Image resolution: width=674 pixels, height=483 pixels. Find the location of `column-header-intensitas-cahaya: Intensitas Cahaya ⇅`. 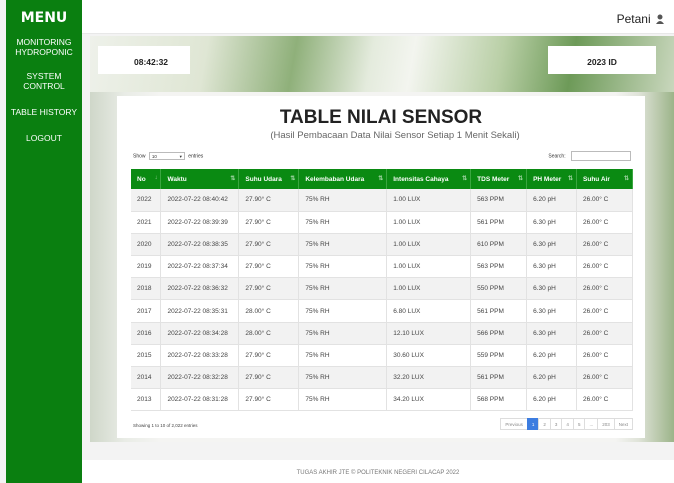

column-header-intensitas-cahaya: Intensitas Cahaya ⇅ is located at coordinates (429, 179).